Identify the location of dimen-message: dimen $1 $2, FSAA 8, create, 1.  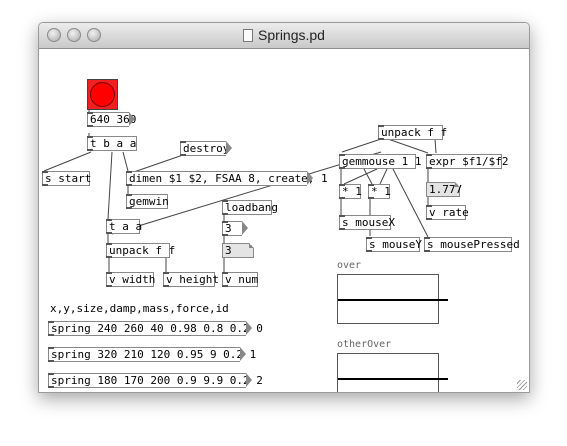
(227, 178).